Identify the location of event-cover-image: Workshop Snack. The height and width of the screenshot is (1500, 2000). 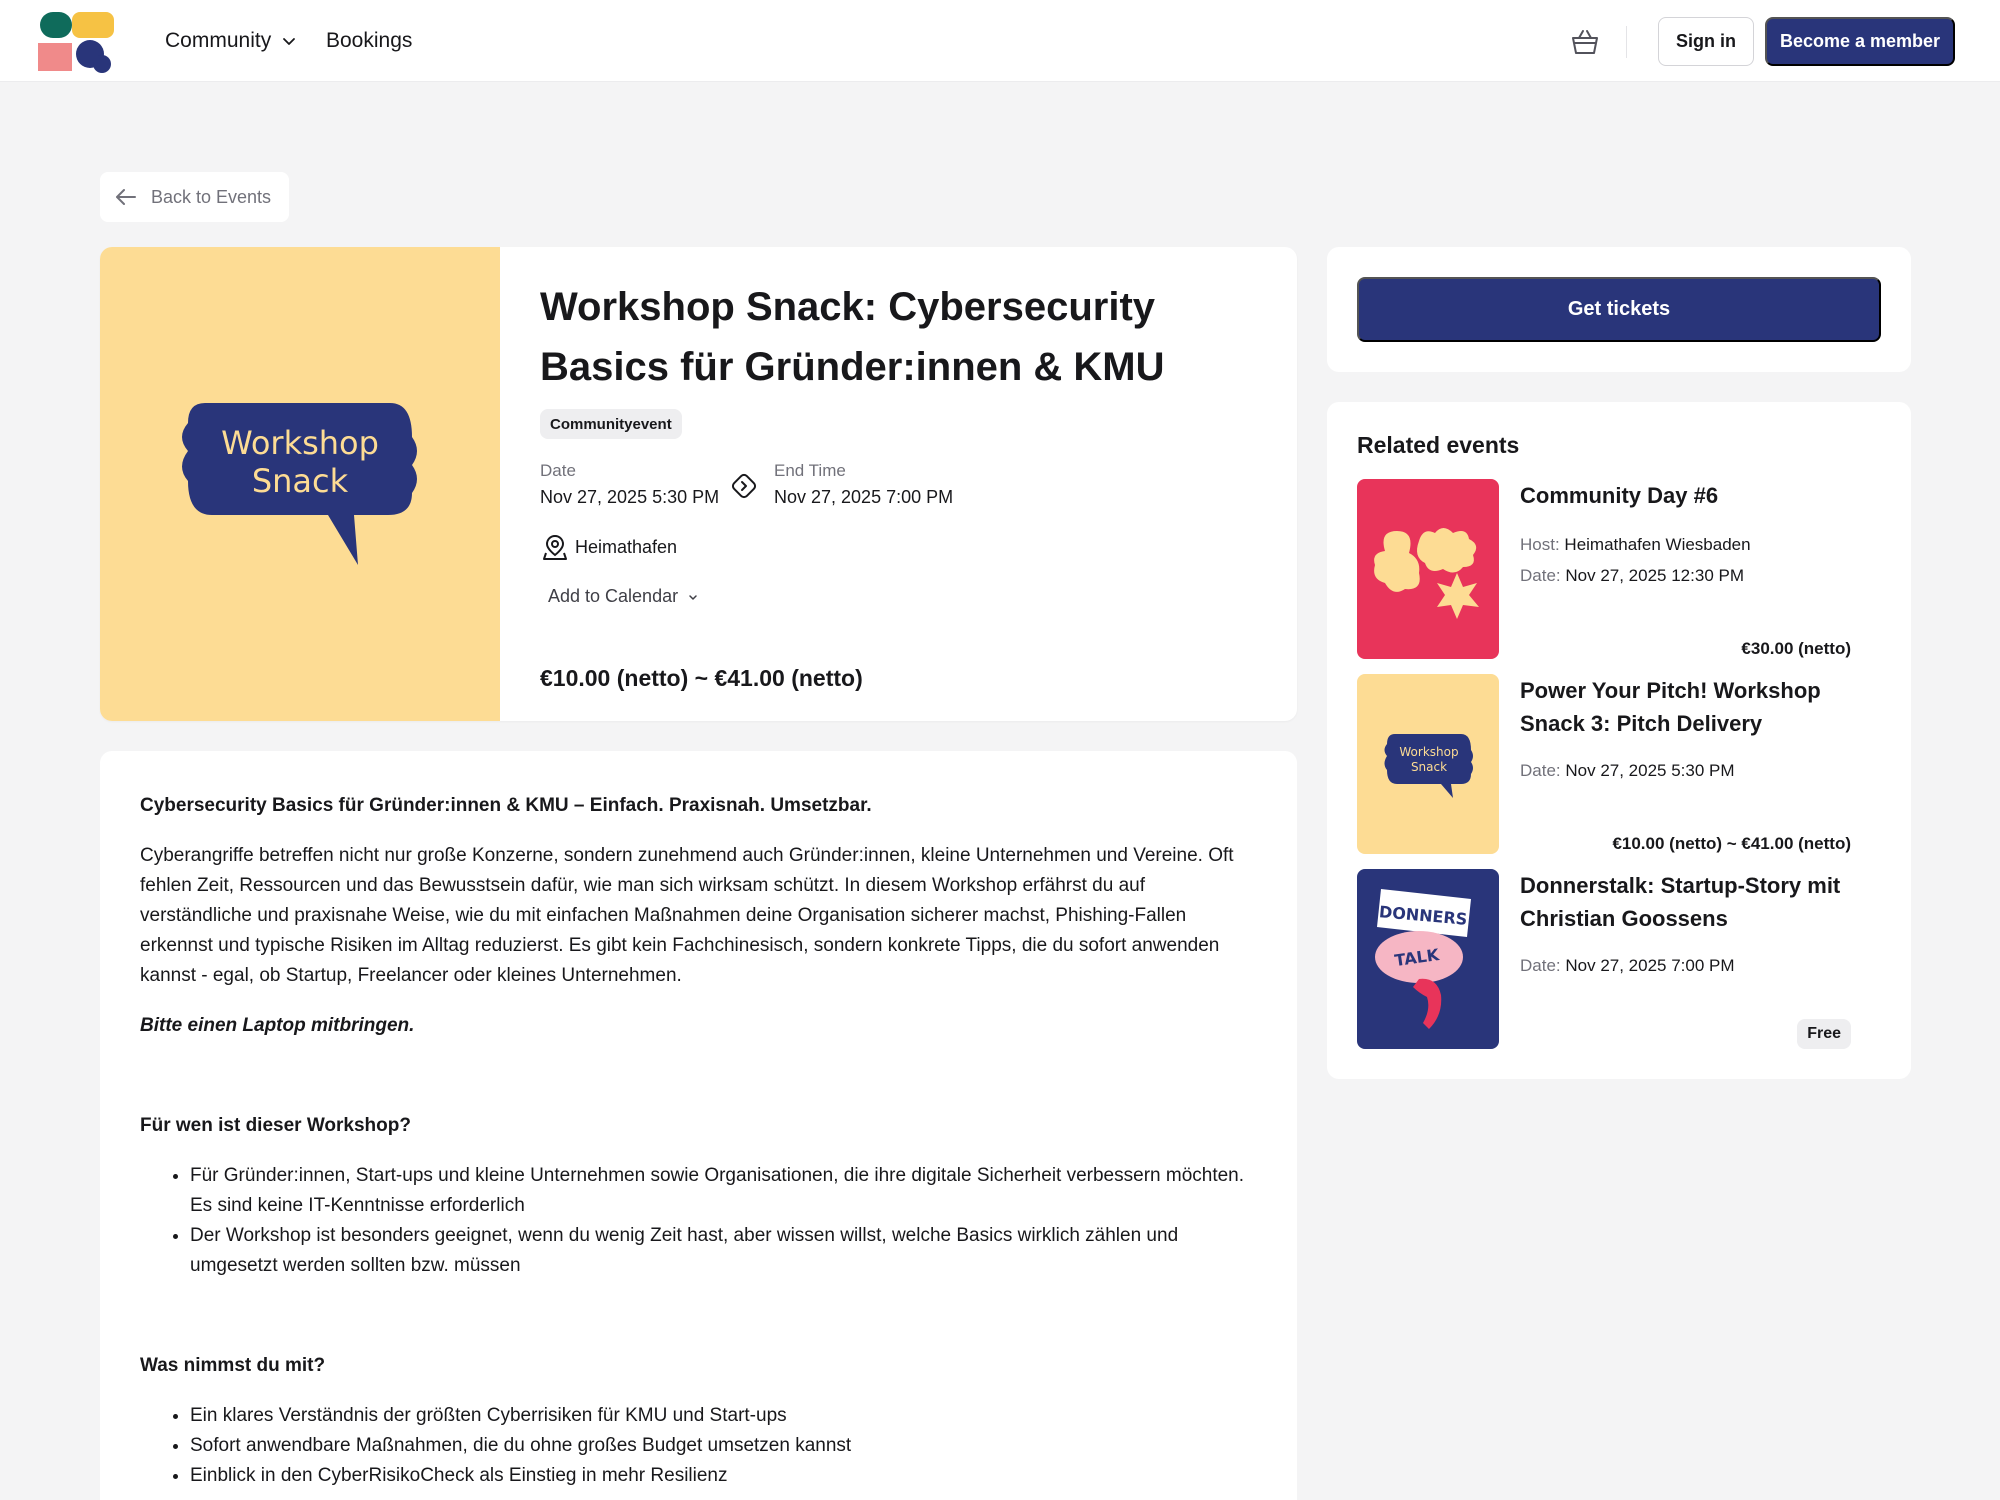
(300, 484).